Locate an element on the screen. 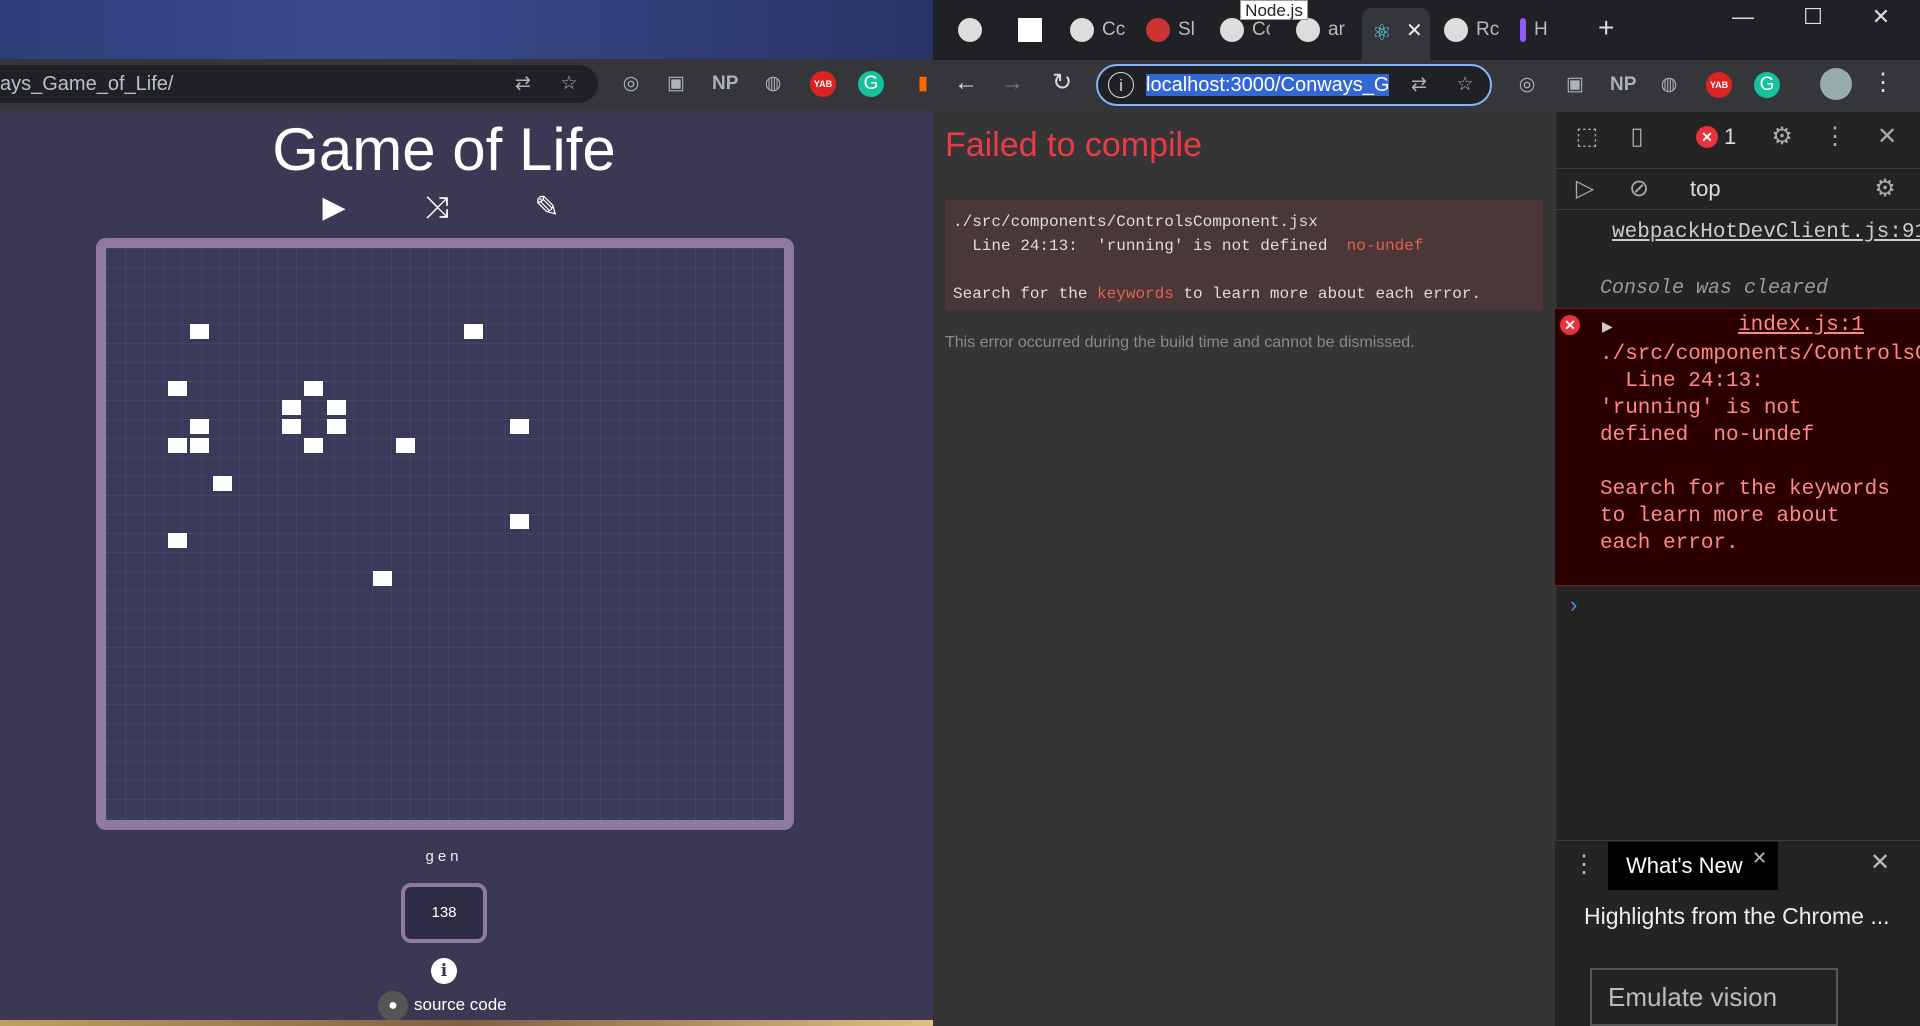  tab-label: Rc is located at coordinates (1488, 29).